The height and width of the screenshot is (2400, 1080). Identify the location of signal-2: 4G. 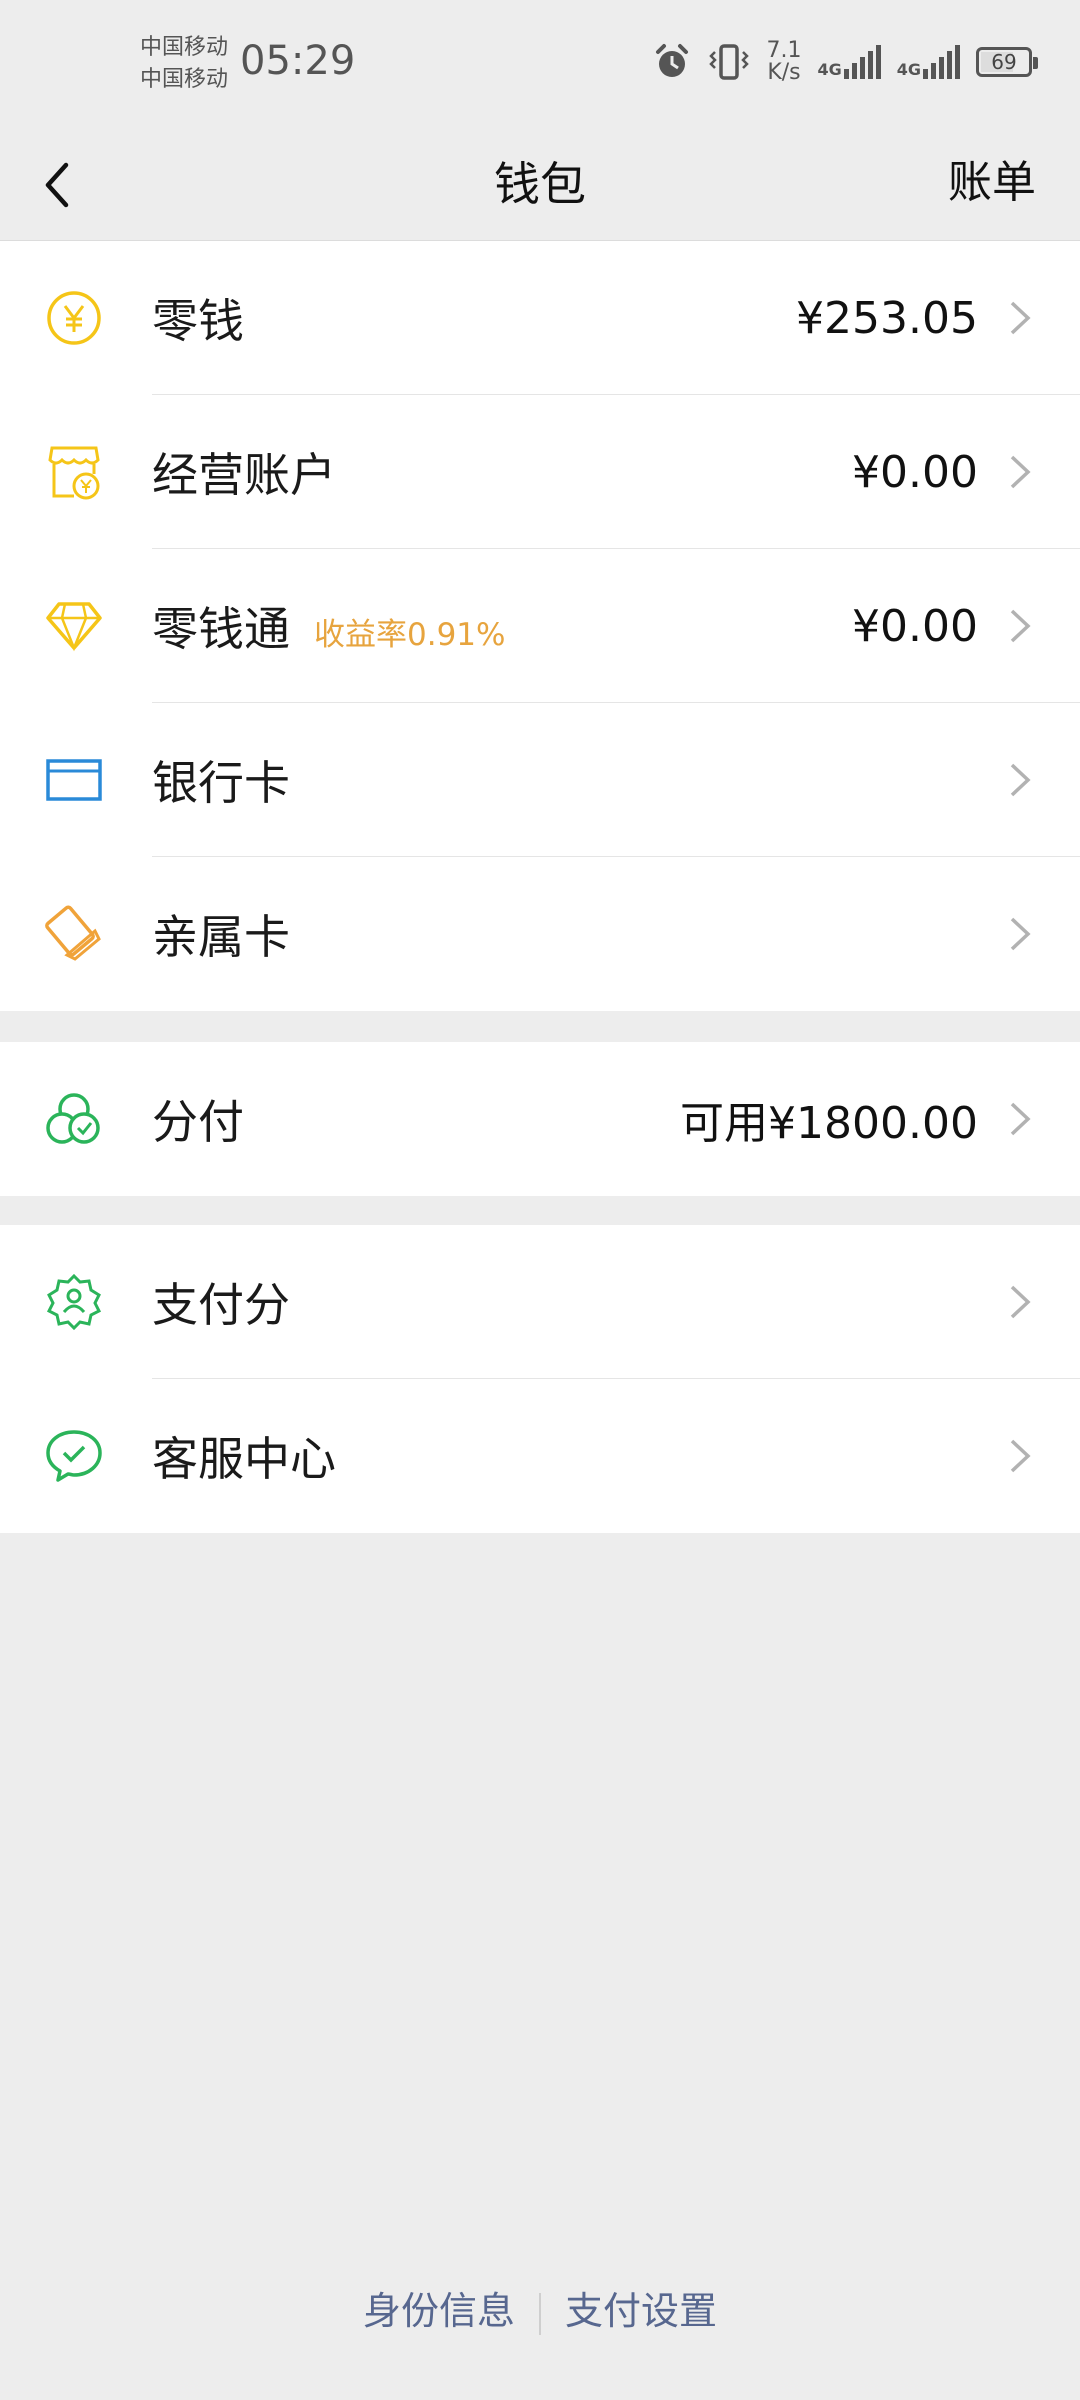
(928, 62).